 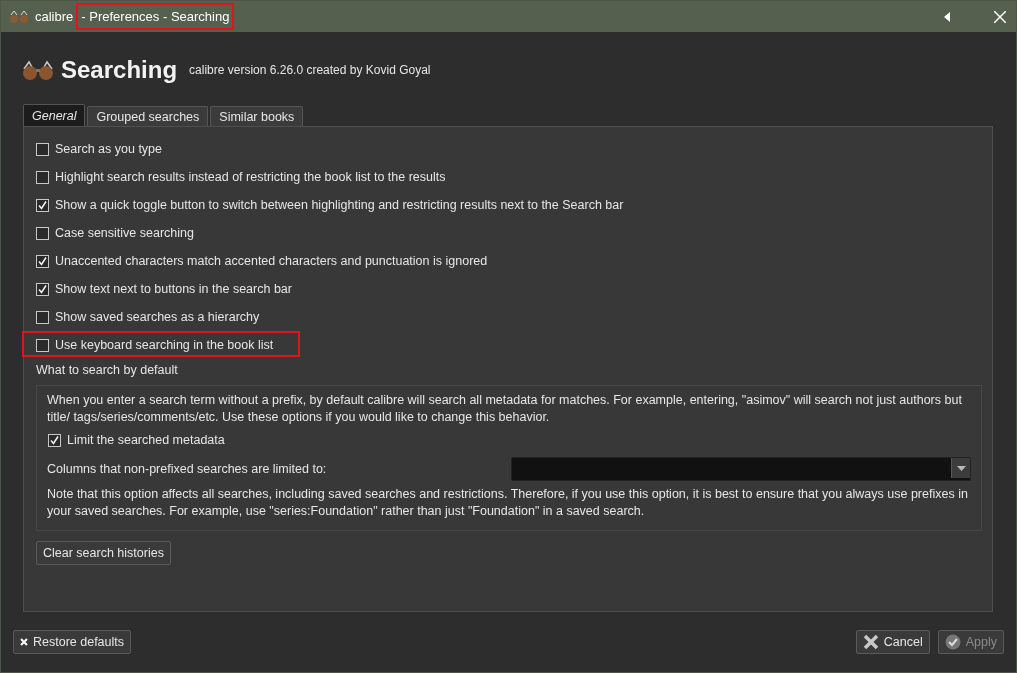 I want to click on version-text: calibre version 6.26.0 created by Kovid Goyal, so click(x=310, y=70).